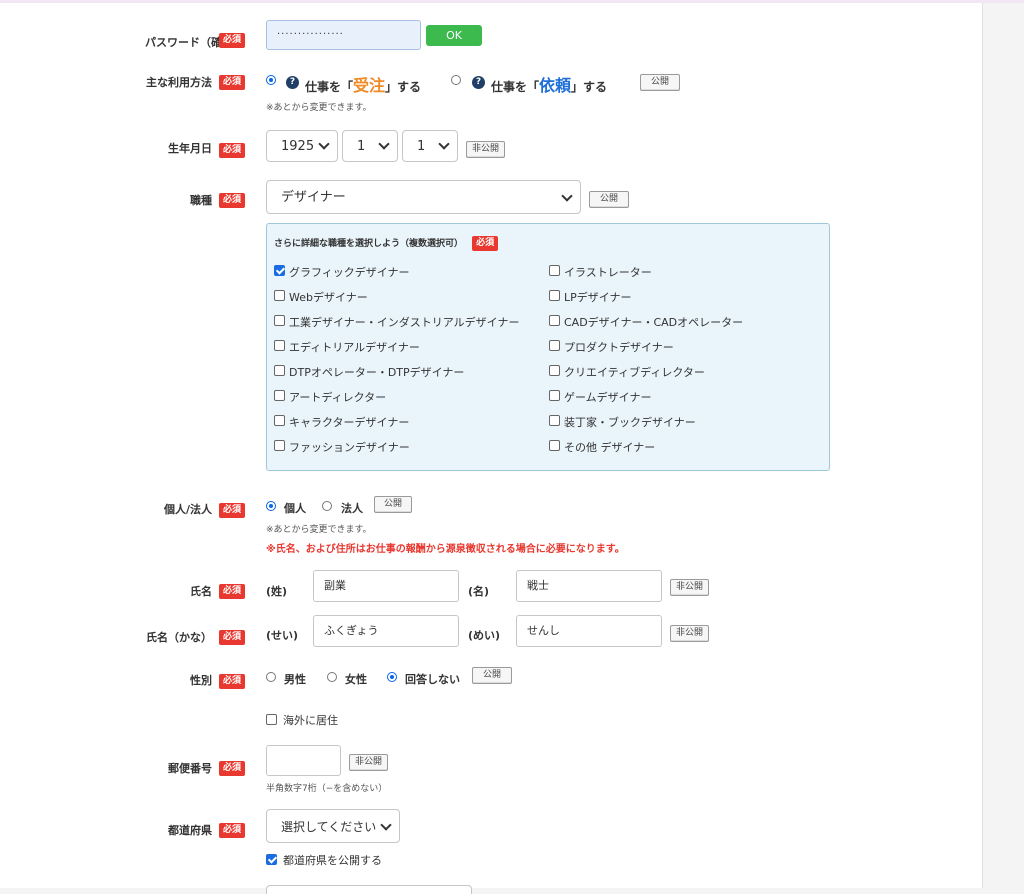  I want to click on gender-no-answer-label: 回答しない, so click(432, 679).